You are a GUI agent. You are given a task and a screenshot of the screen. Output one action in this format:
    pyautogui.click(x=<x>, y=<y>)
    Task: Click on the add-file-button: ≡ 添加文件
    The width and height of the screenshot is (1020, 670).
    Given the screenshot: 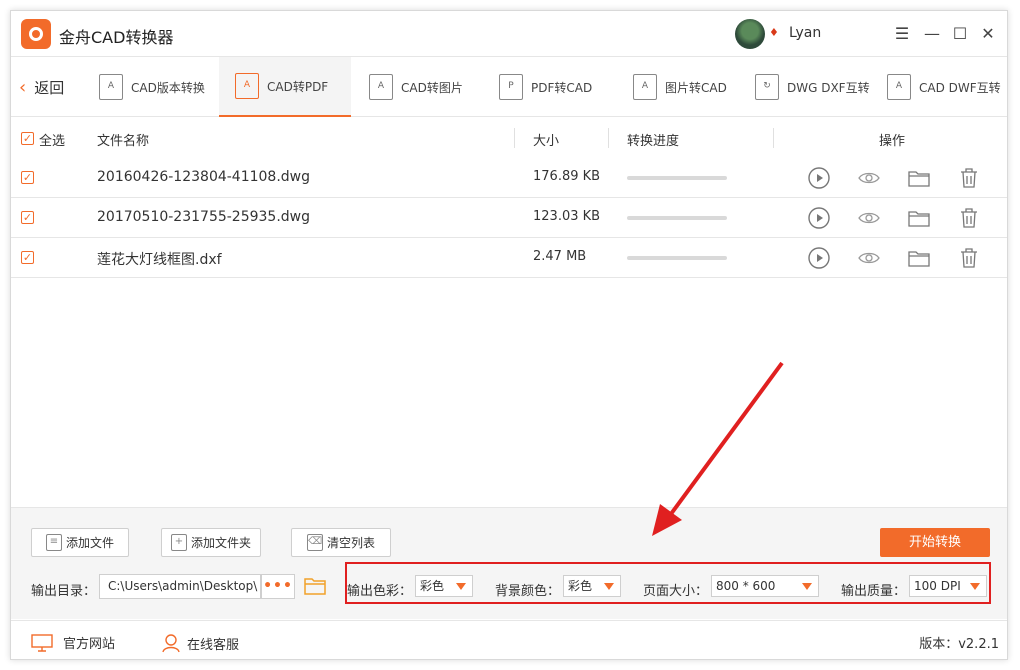 What is the action you would take?
    pyautogui.click(x=80, y=542)
    